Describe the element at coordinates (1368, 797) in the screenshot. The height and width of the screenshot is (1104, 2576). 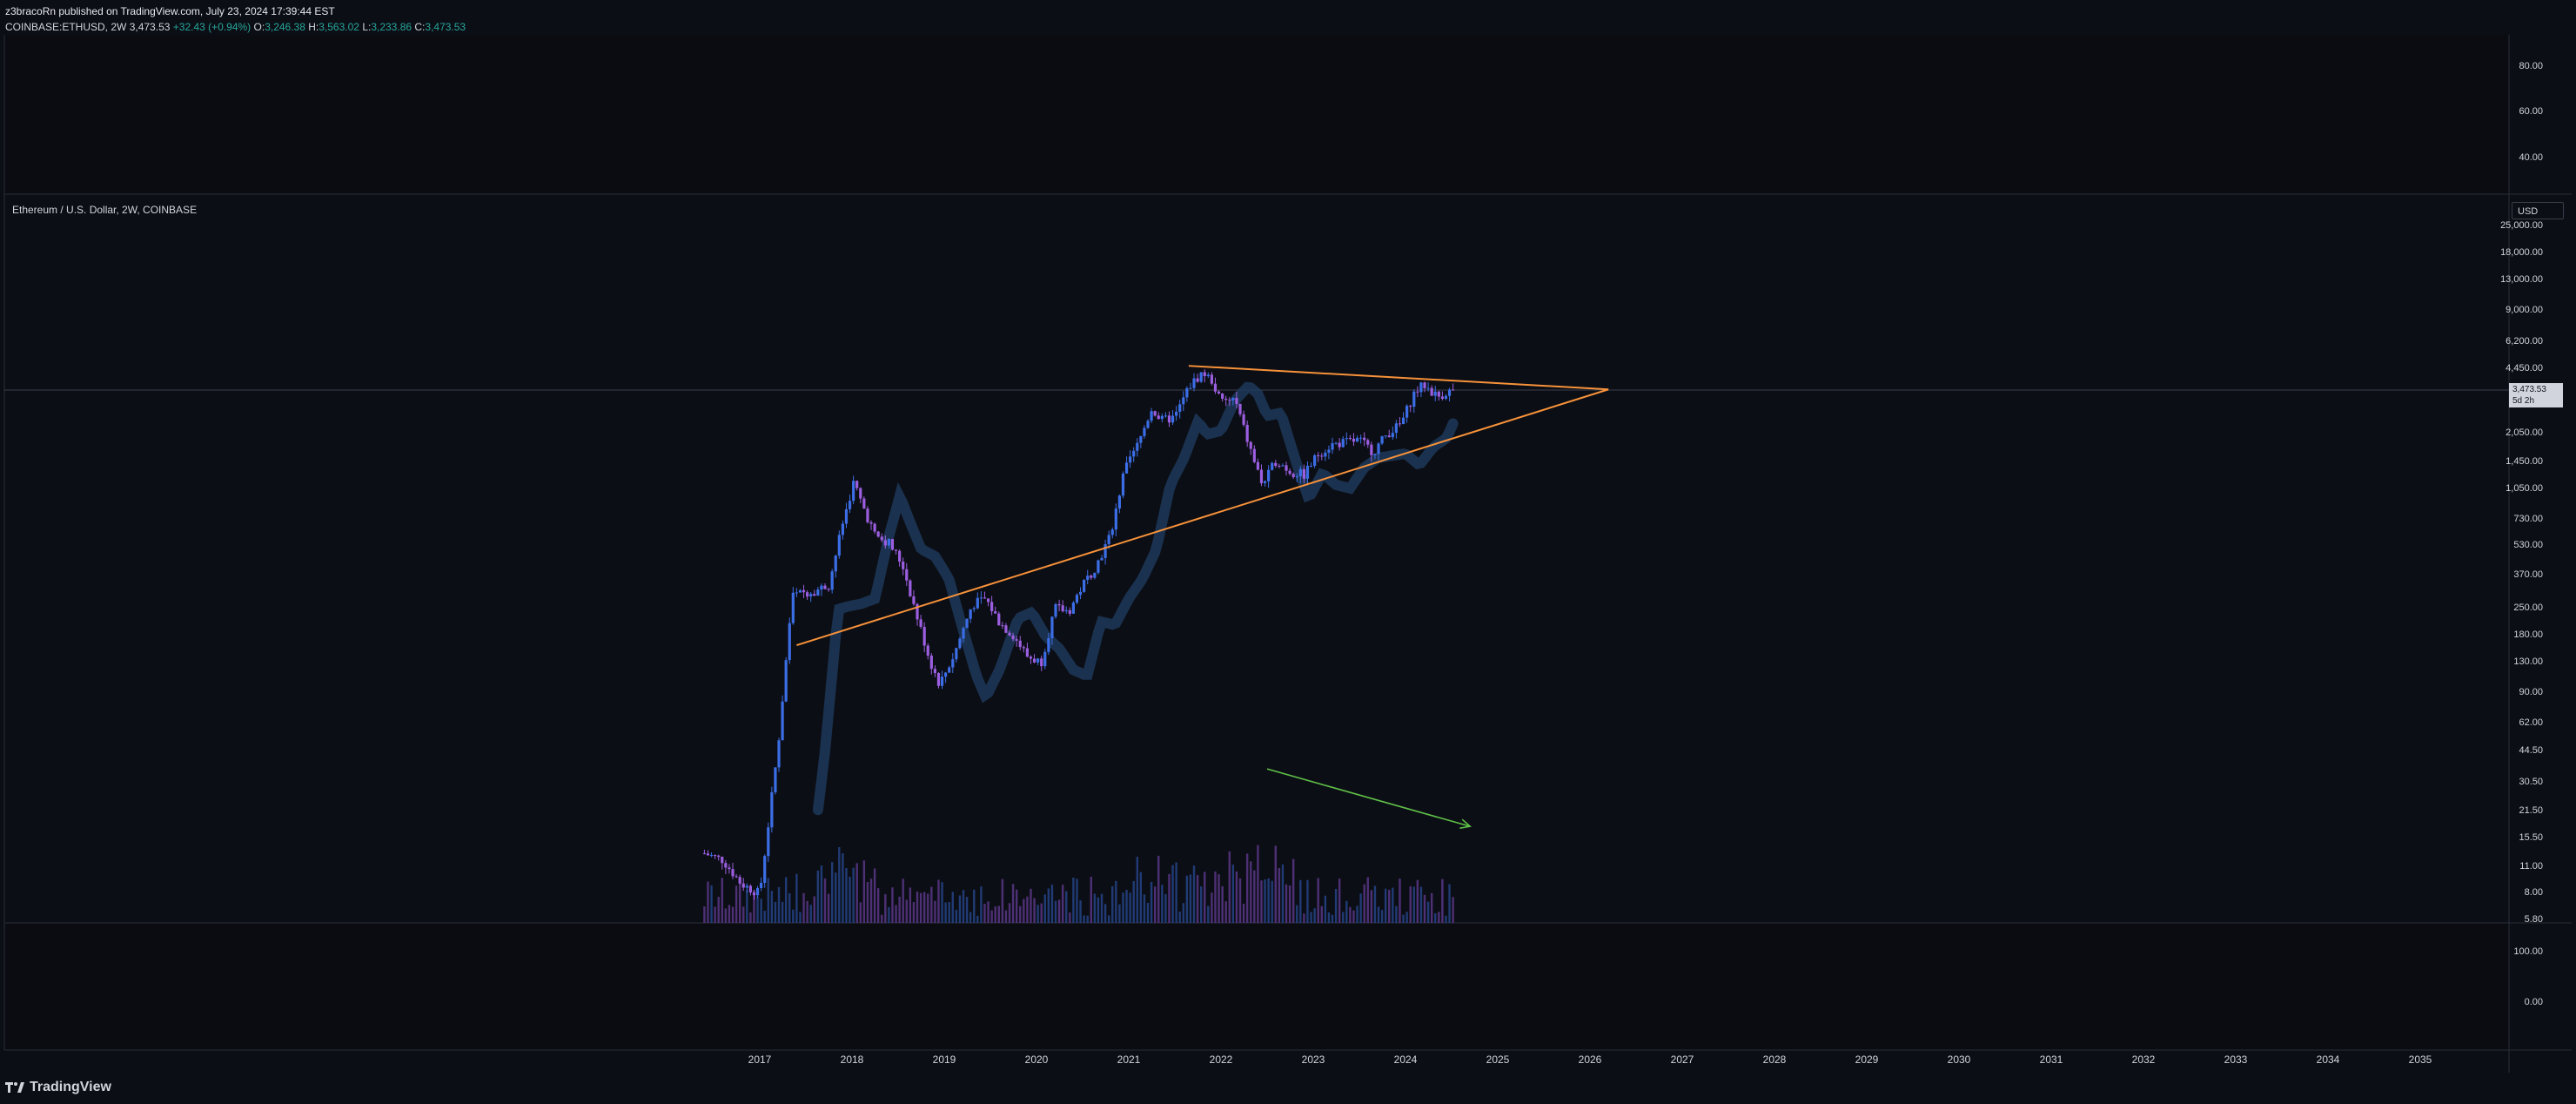
I see `volume-divergence-arrow` at that location.